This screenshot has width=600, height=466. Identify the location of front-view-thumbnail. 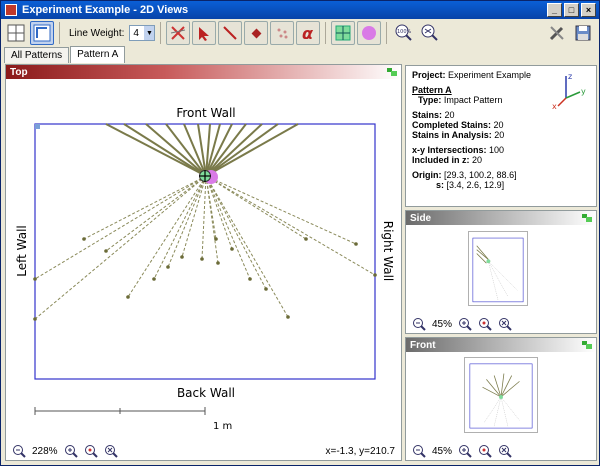
(501, 395).